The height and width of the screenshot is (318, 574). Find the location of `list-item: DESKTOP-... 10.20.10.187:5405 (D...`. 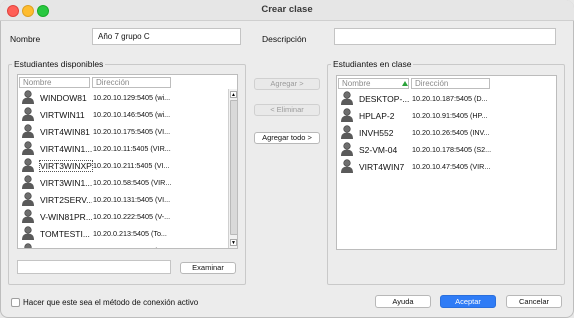

list-item: DESKTOP-... 10.20.10.187:5405 (D... is located at coordinates (444, 98).